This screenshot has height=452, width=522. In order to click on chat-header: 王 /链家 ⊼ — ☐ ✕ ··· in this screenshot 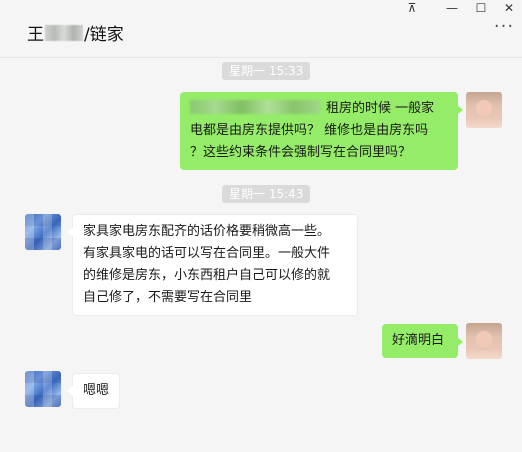, I will do `click(261, 29)`.